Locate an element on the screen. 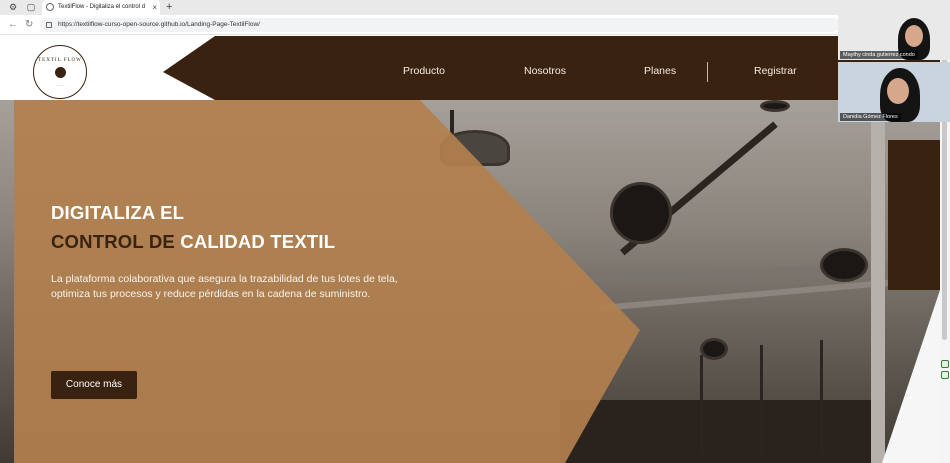  nav-link-registrar: Registrar is located at coordinates (775, 71).